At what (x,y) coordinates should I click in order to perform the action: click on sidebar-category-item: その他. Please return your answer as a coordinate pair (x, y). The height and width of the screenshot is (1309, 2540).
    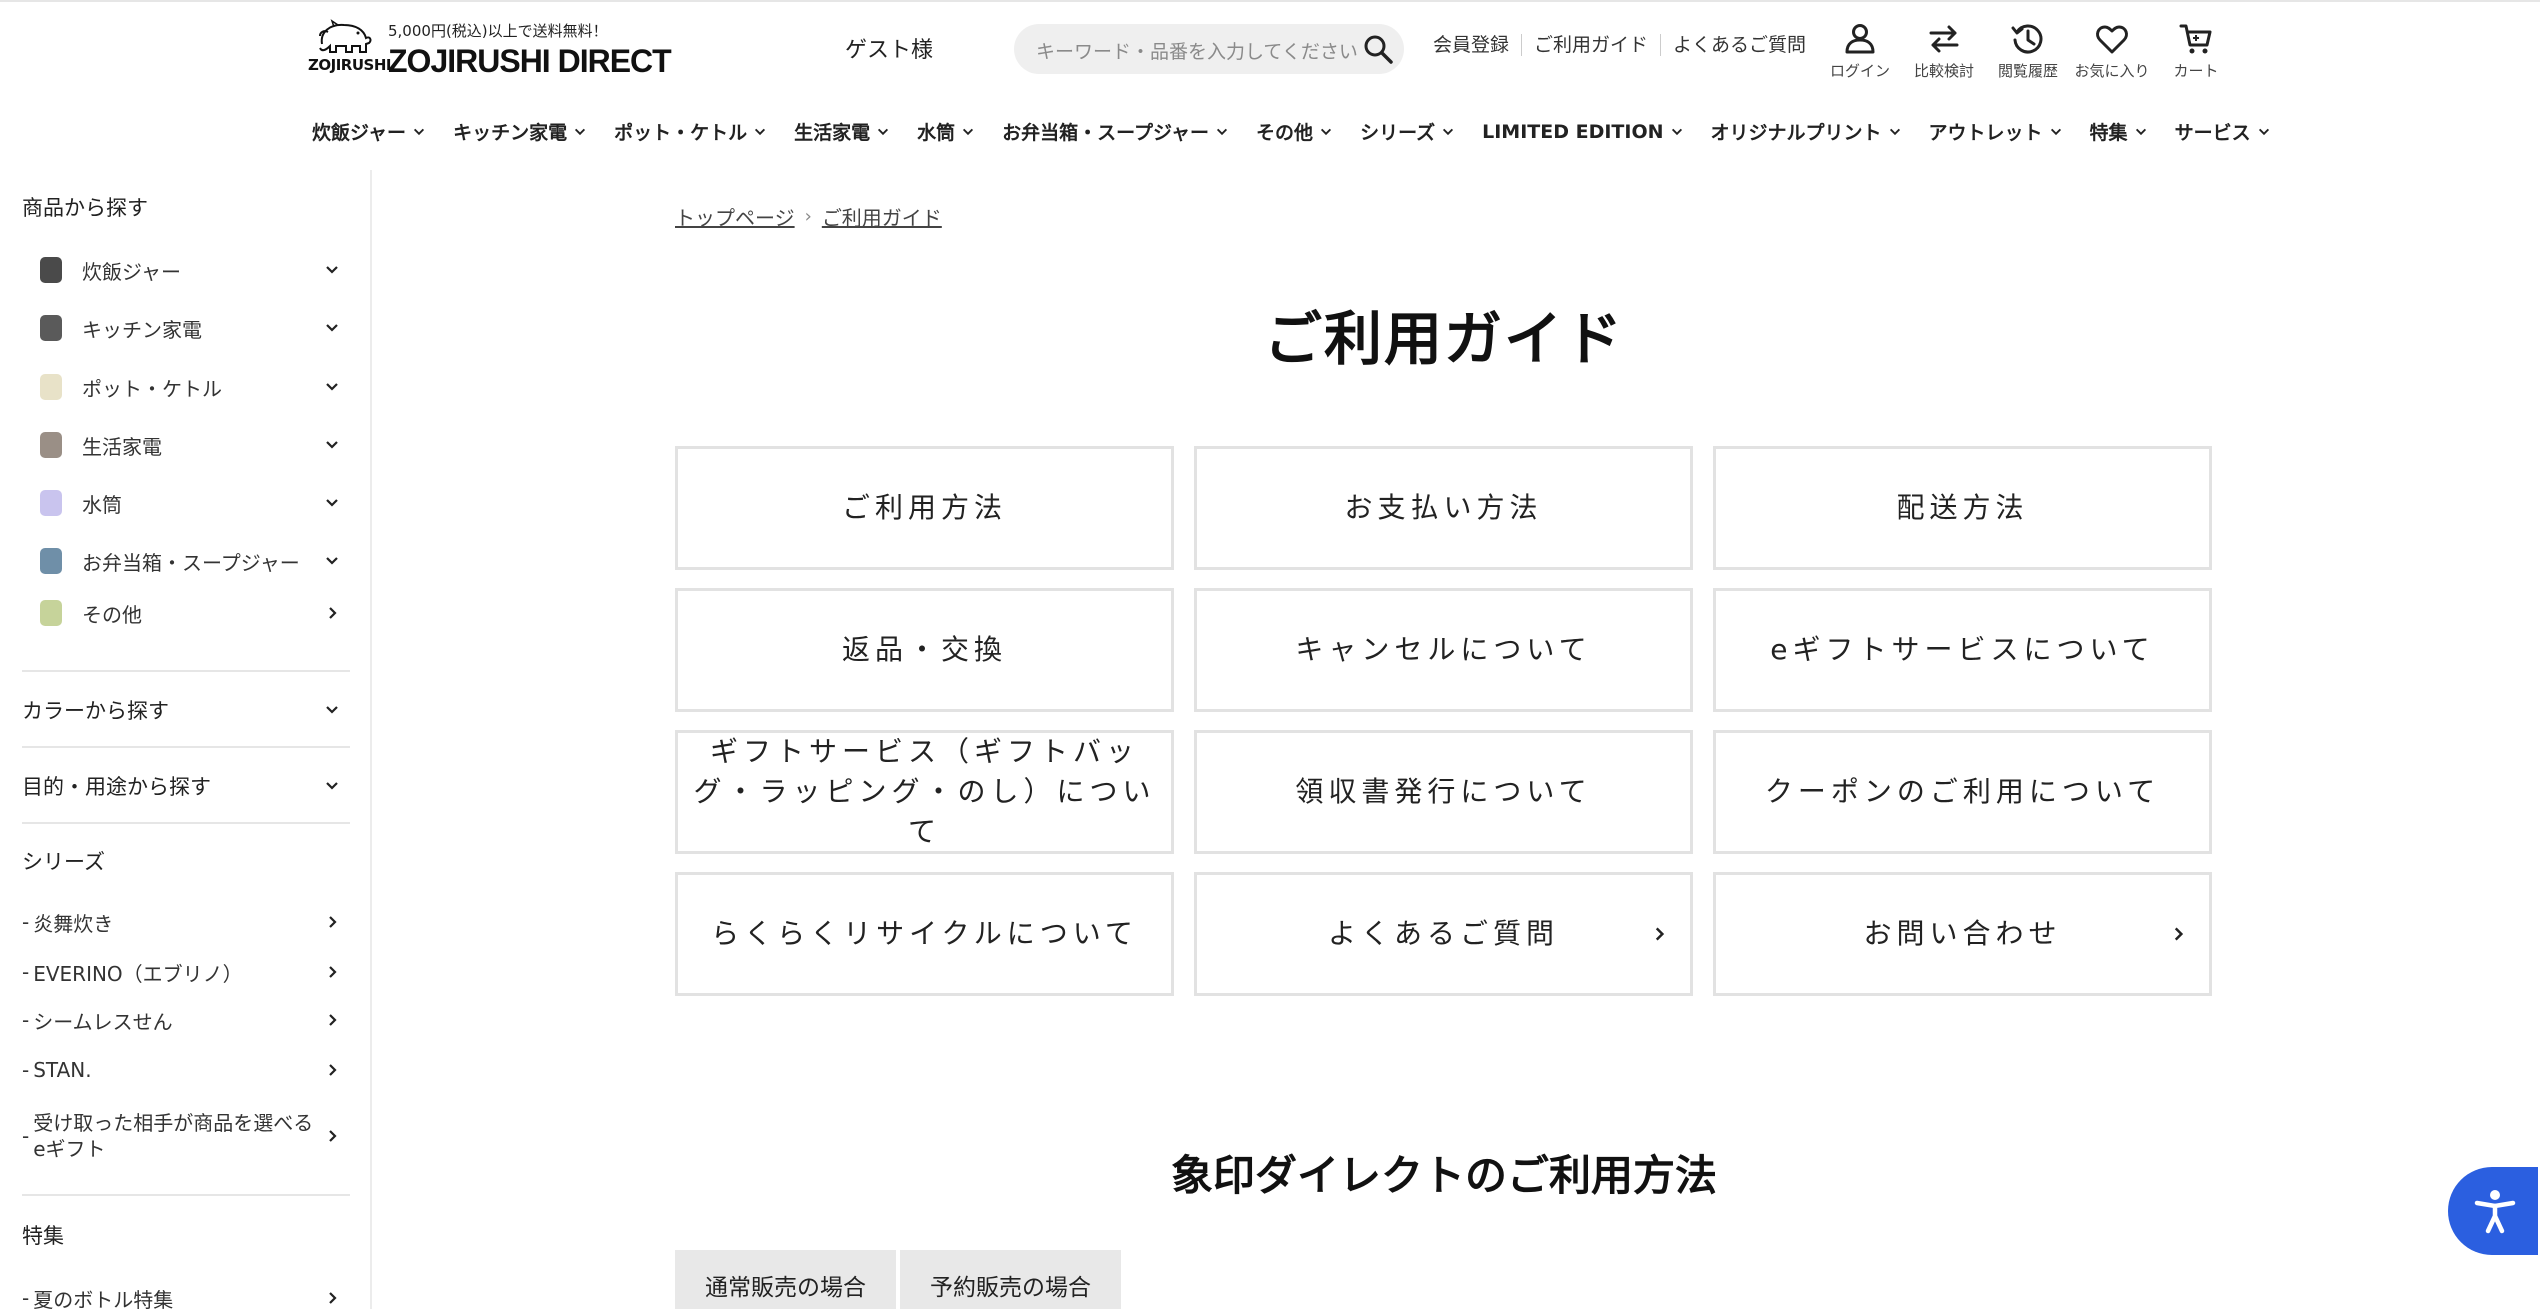
    Looking at the image, I should click on (190, 613).